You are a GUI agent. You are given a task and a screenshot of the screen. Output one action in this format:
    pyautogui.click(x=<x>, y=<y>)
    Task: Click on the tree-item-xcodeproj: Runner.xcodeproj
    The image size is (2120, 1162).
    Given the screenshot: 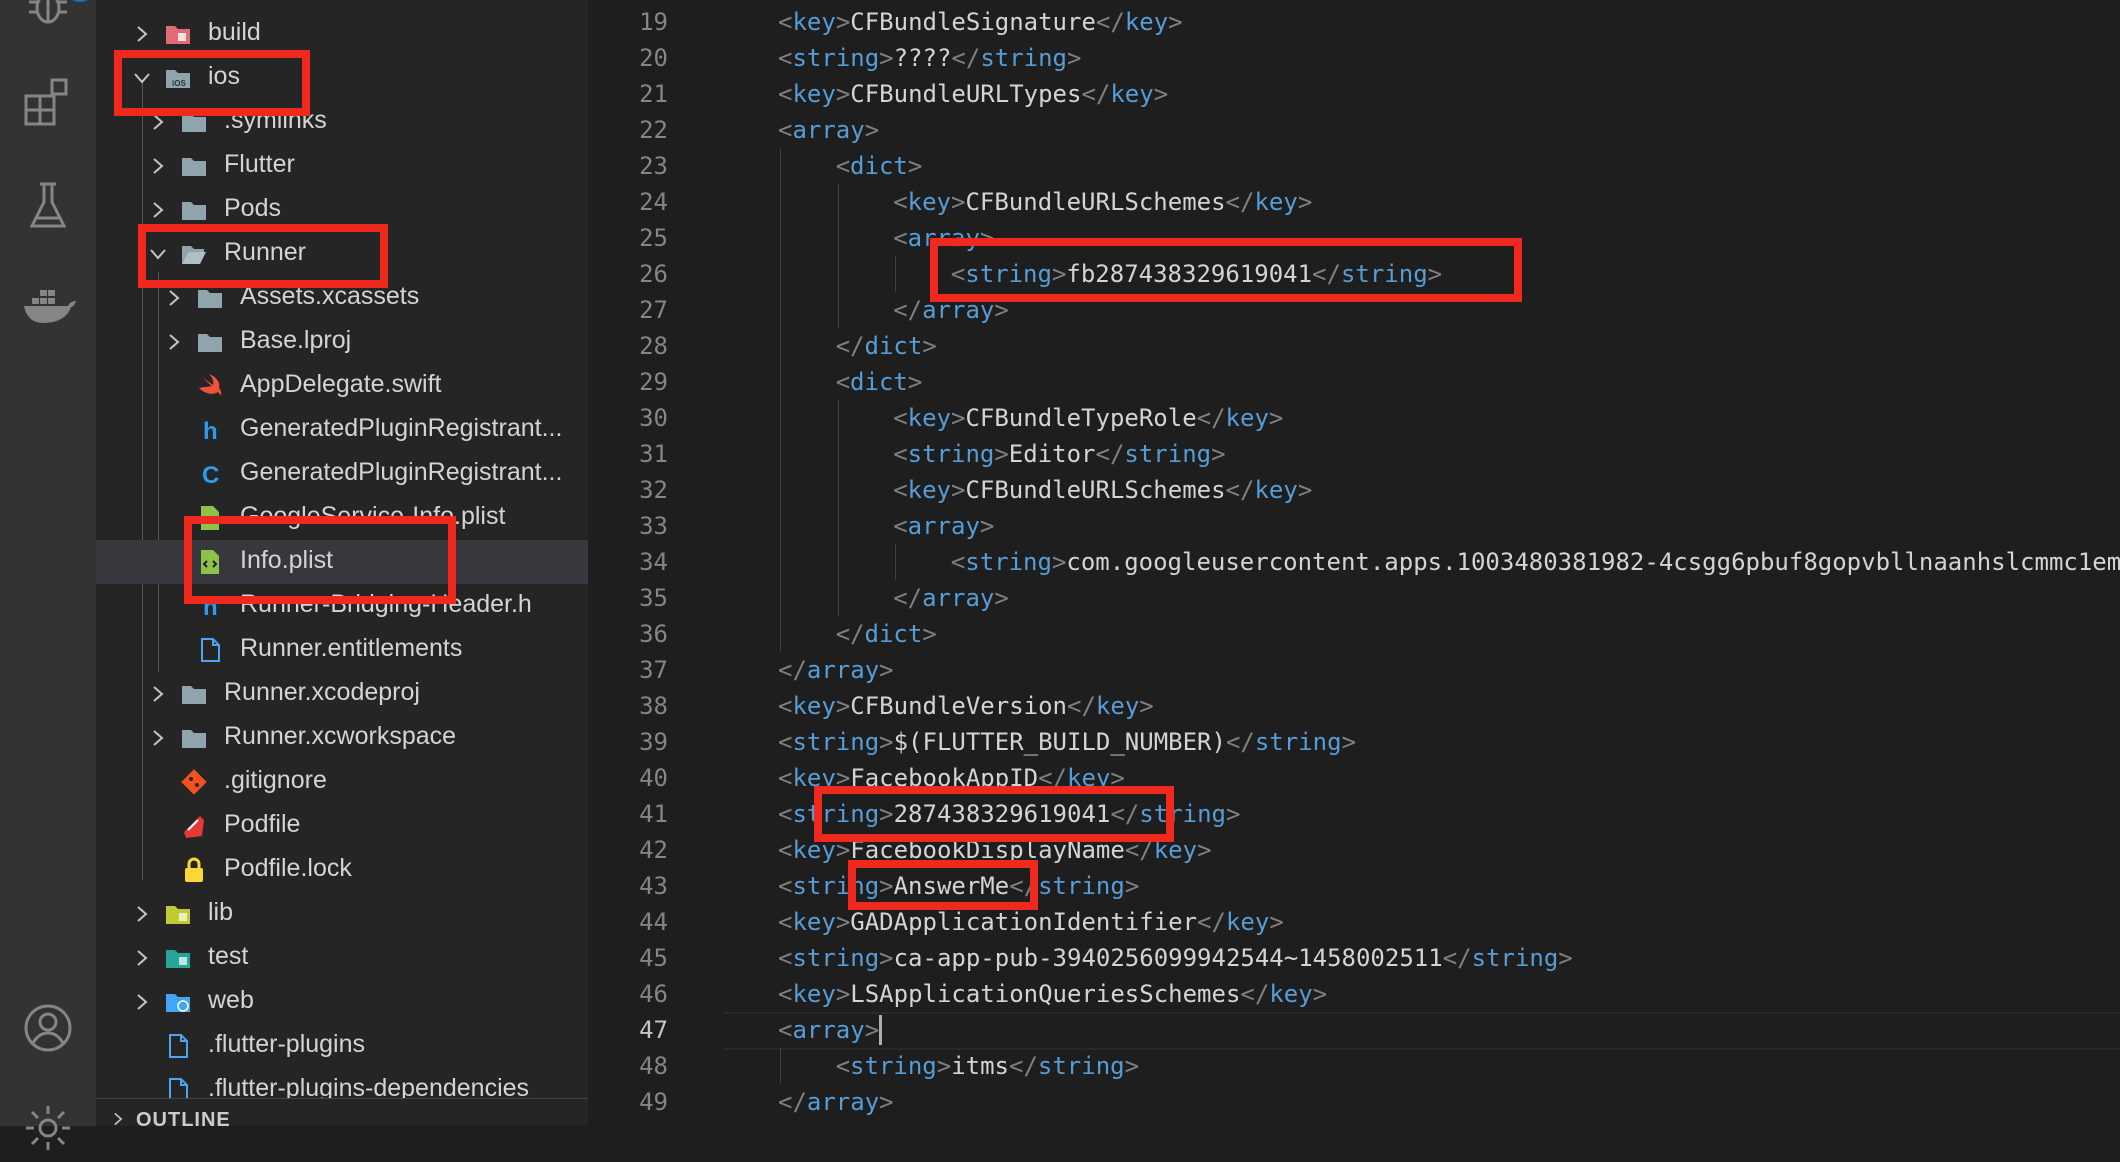 What is the action you would take?
    pyautogui.click(x=342, y=694)
    